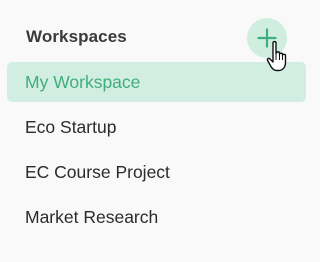 The image size is (320, 262). I want to click on workspace-item-my-workspace: My Workspace, so click(156, 82).